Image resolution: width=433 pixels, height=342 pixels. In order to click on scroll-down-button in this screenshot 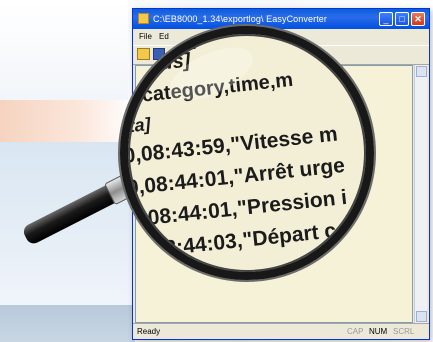, I will do `click(421, 316)`.